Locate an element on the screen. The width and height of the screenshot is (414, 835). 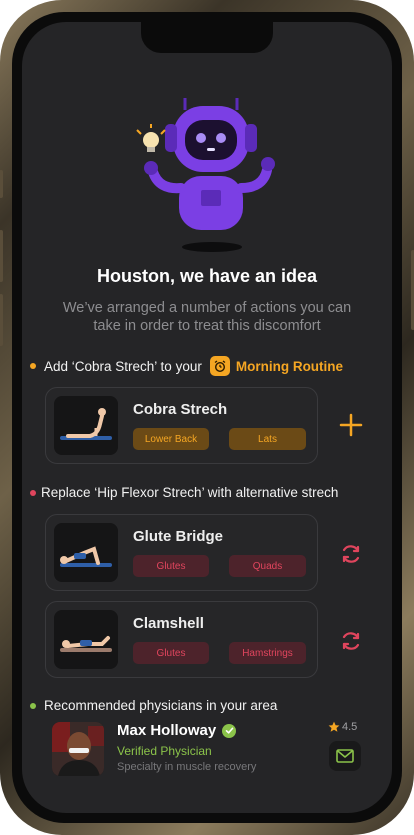
exercise-title: Cobra Strech is located at coordinates (180, 409).